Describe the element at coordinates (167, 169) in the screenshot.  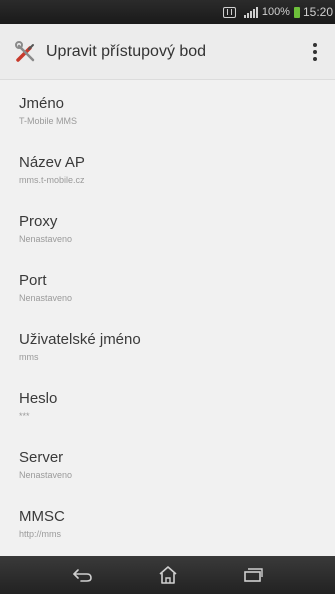
I see `setting-apn: Název AP mms.t-mobile.cz` at that location.